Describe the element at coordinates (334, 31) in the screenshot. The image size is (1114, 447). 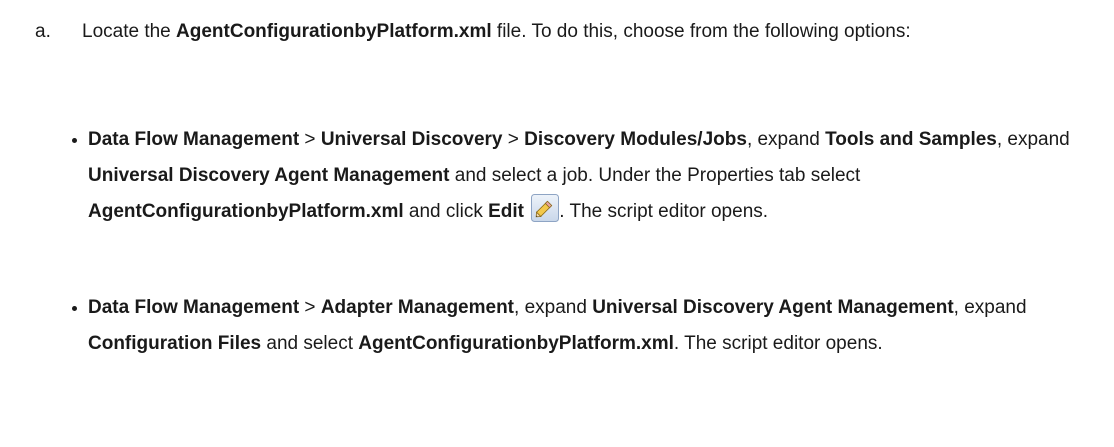
I see `file-name: AgentConfigurationbyPlatform.xml` at that location.